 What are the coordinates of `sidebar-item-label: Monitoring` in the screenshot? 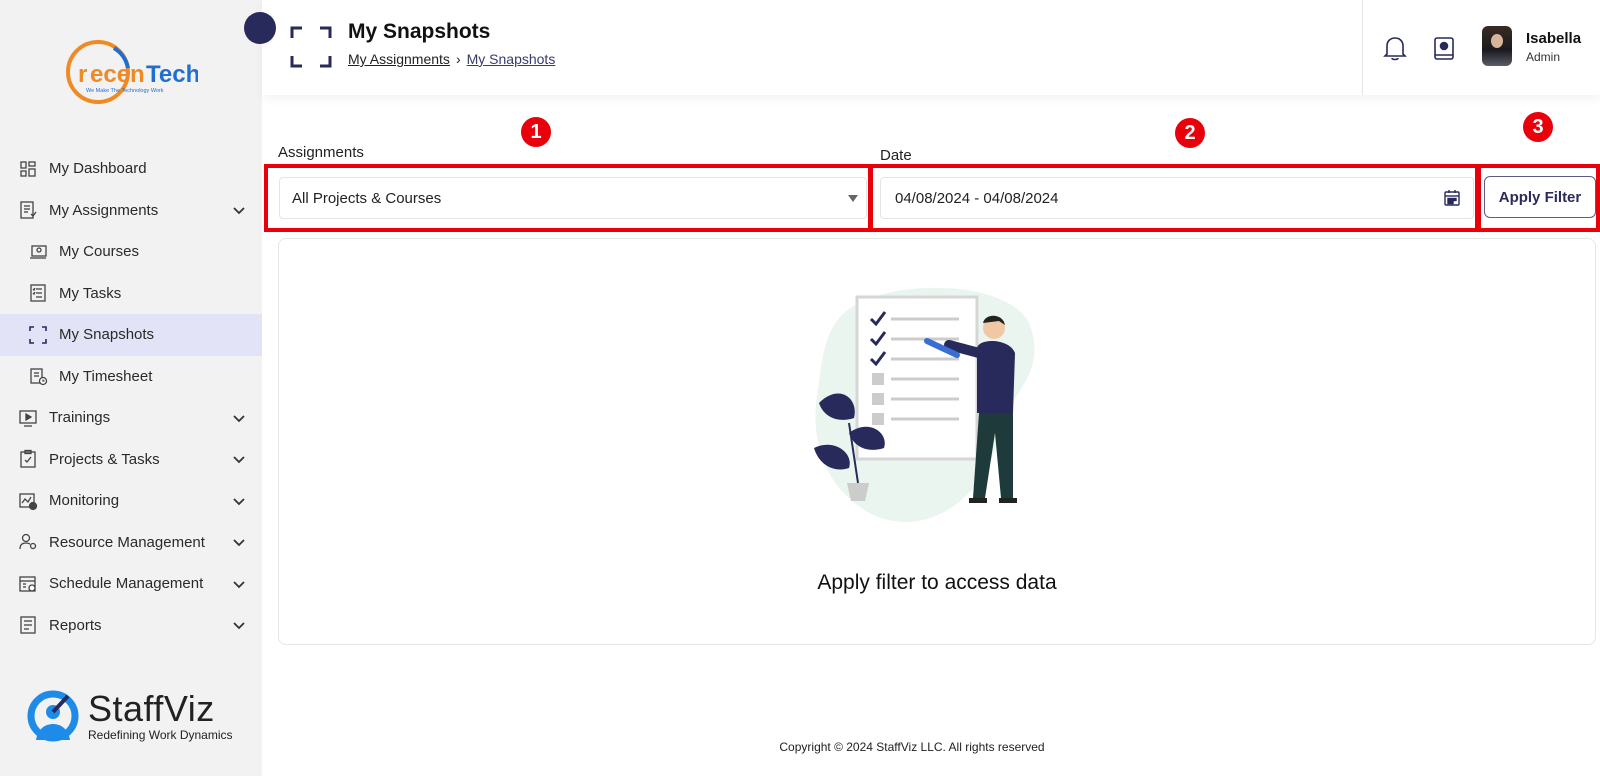 It's located at (84, 501).